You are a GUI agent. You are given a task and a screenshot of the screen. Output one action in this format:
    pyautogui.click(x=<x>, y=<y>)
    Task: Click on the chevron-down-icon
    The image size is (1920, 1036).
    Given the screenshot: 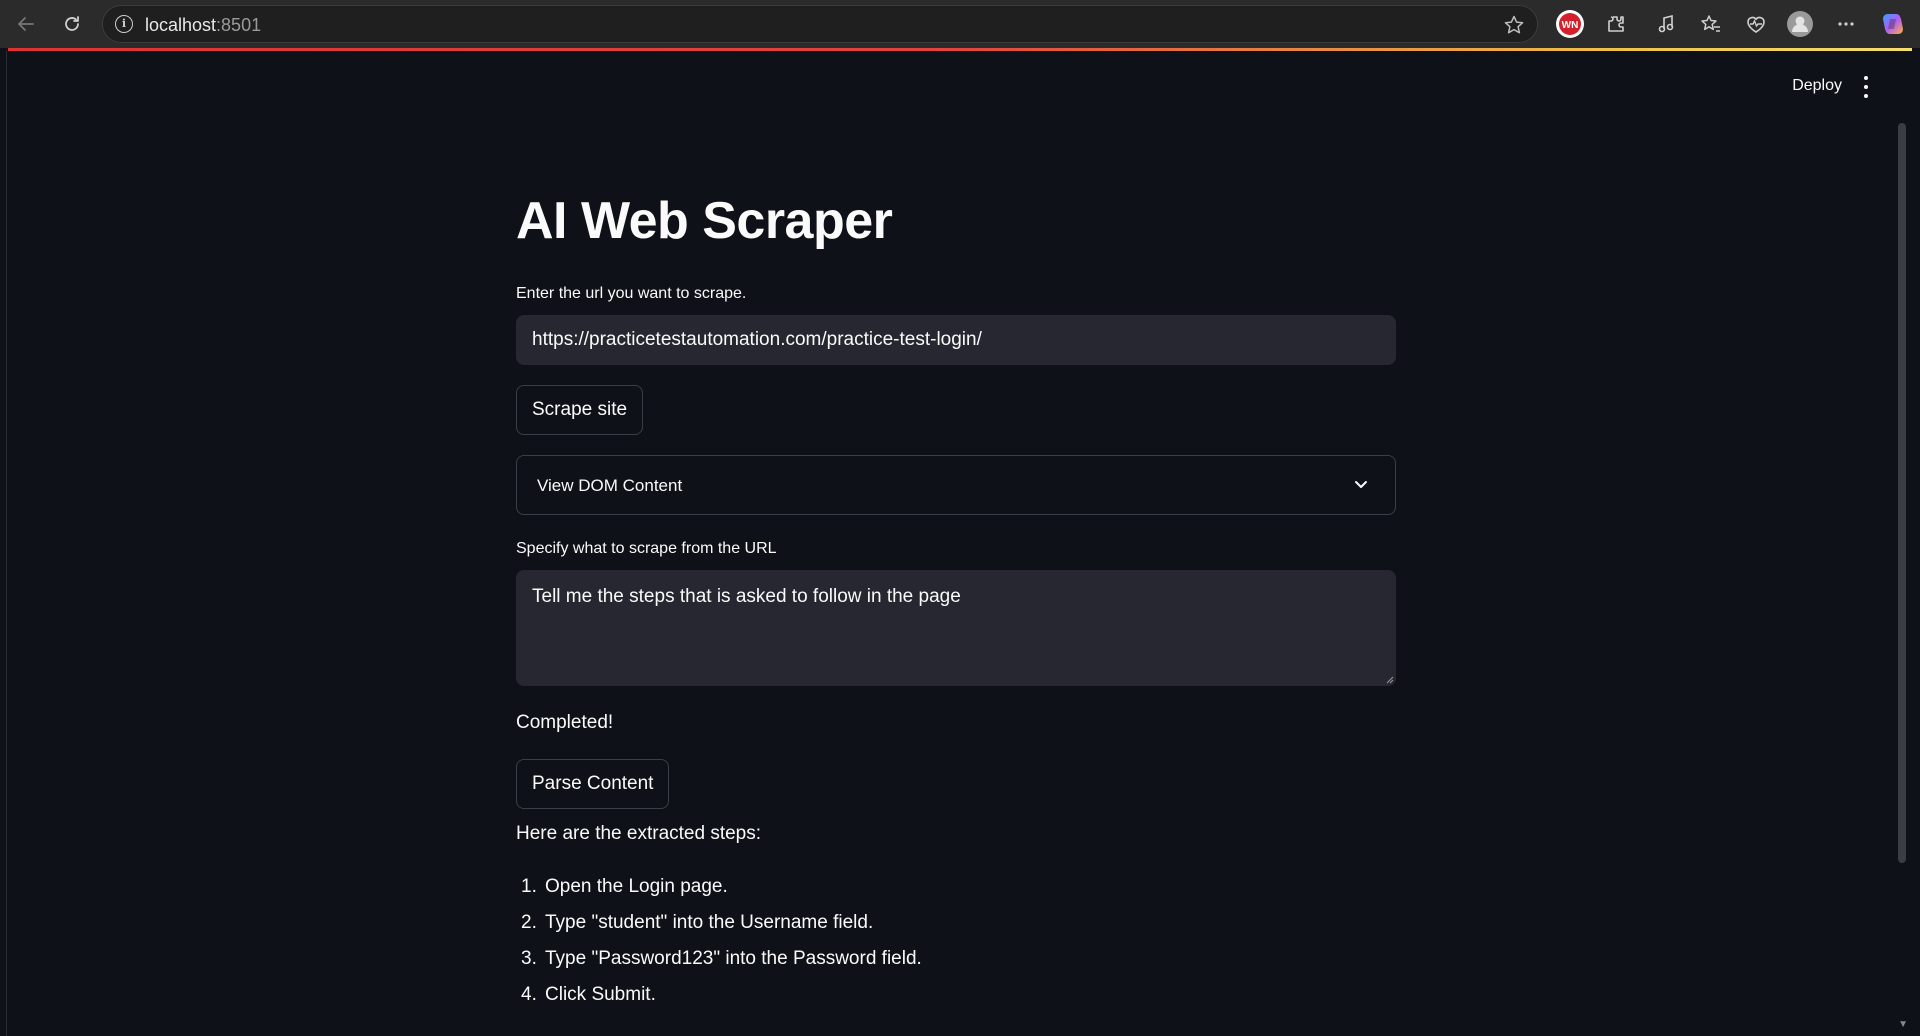 What is the action you would take?
    pyautogui.click(x=1361, y=484)
    